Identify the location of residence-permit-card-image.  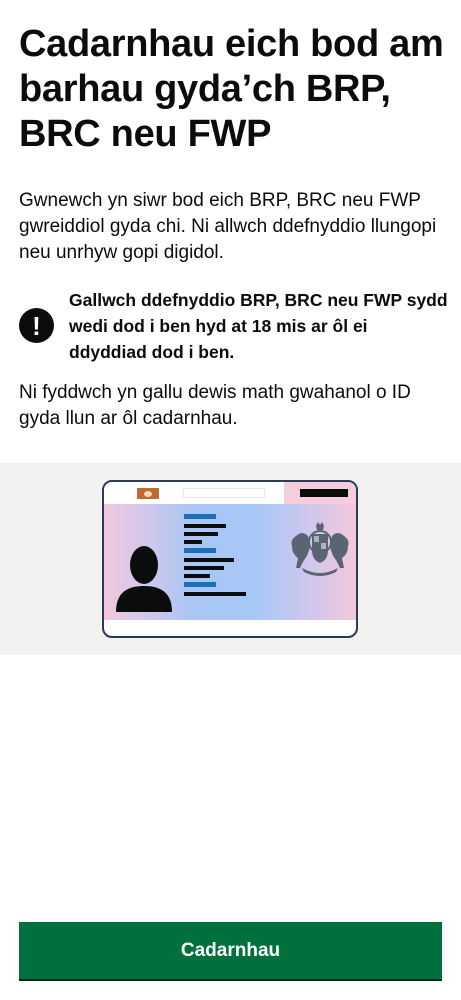
(230, 559).